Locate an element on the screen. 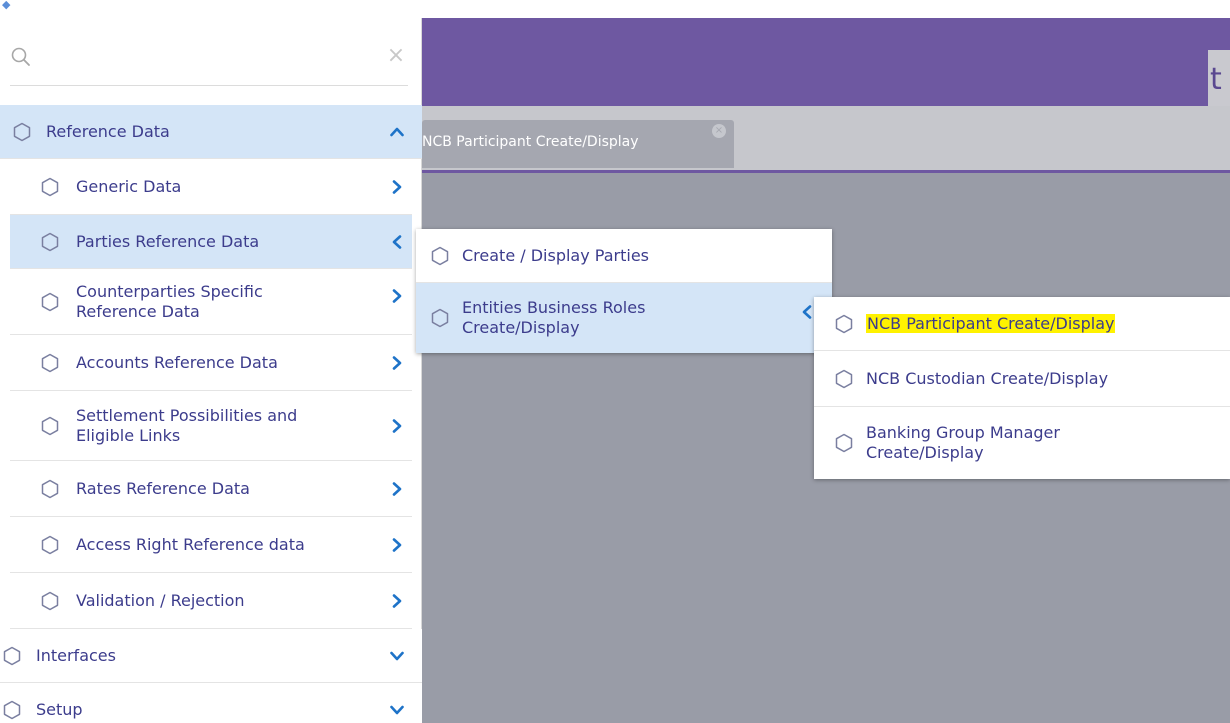  menu-item-validation-rejection: Validation / Rejection is located at coordinates (211, 601).